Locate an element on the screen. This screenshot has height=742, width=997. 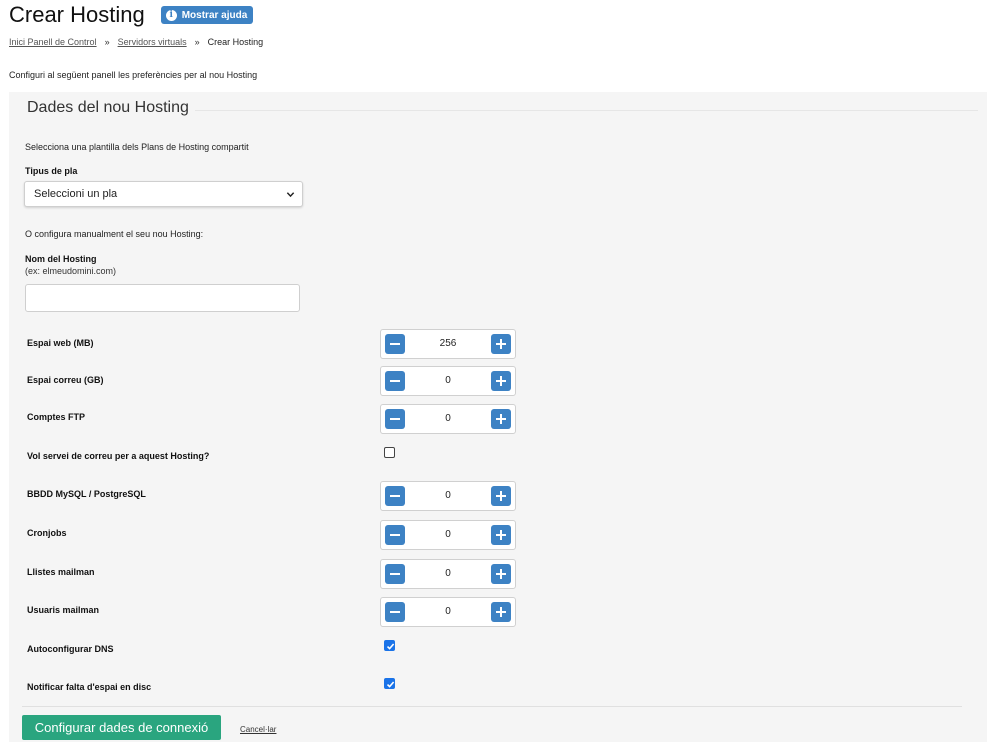
configure-connection-button: Configurar dades de connexió is located at coordinates (121, 727).